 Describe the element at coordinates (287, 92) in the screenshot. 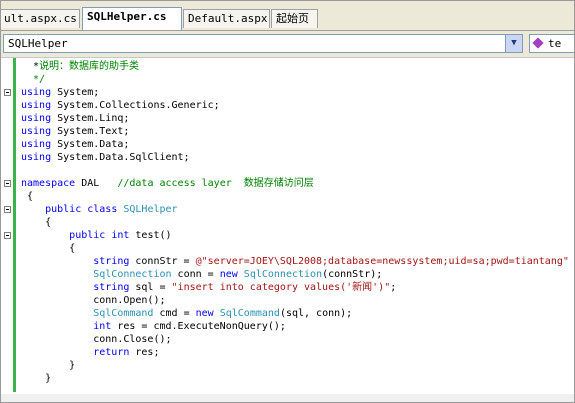

I see `code-line: using System;` at that location.